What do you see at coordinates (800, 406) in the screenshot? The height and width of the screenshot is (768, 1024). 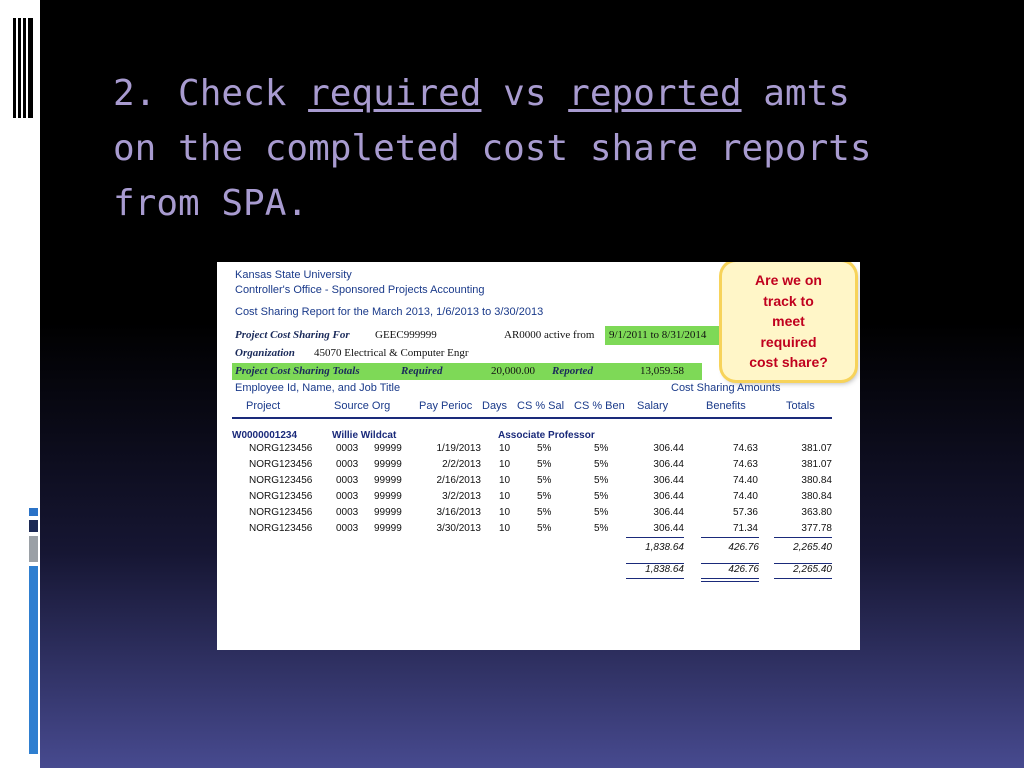 I see `col-totals: Totals` at bounding box center [800, 406].